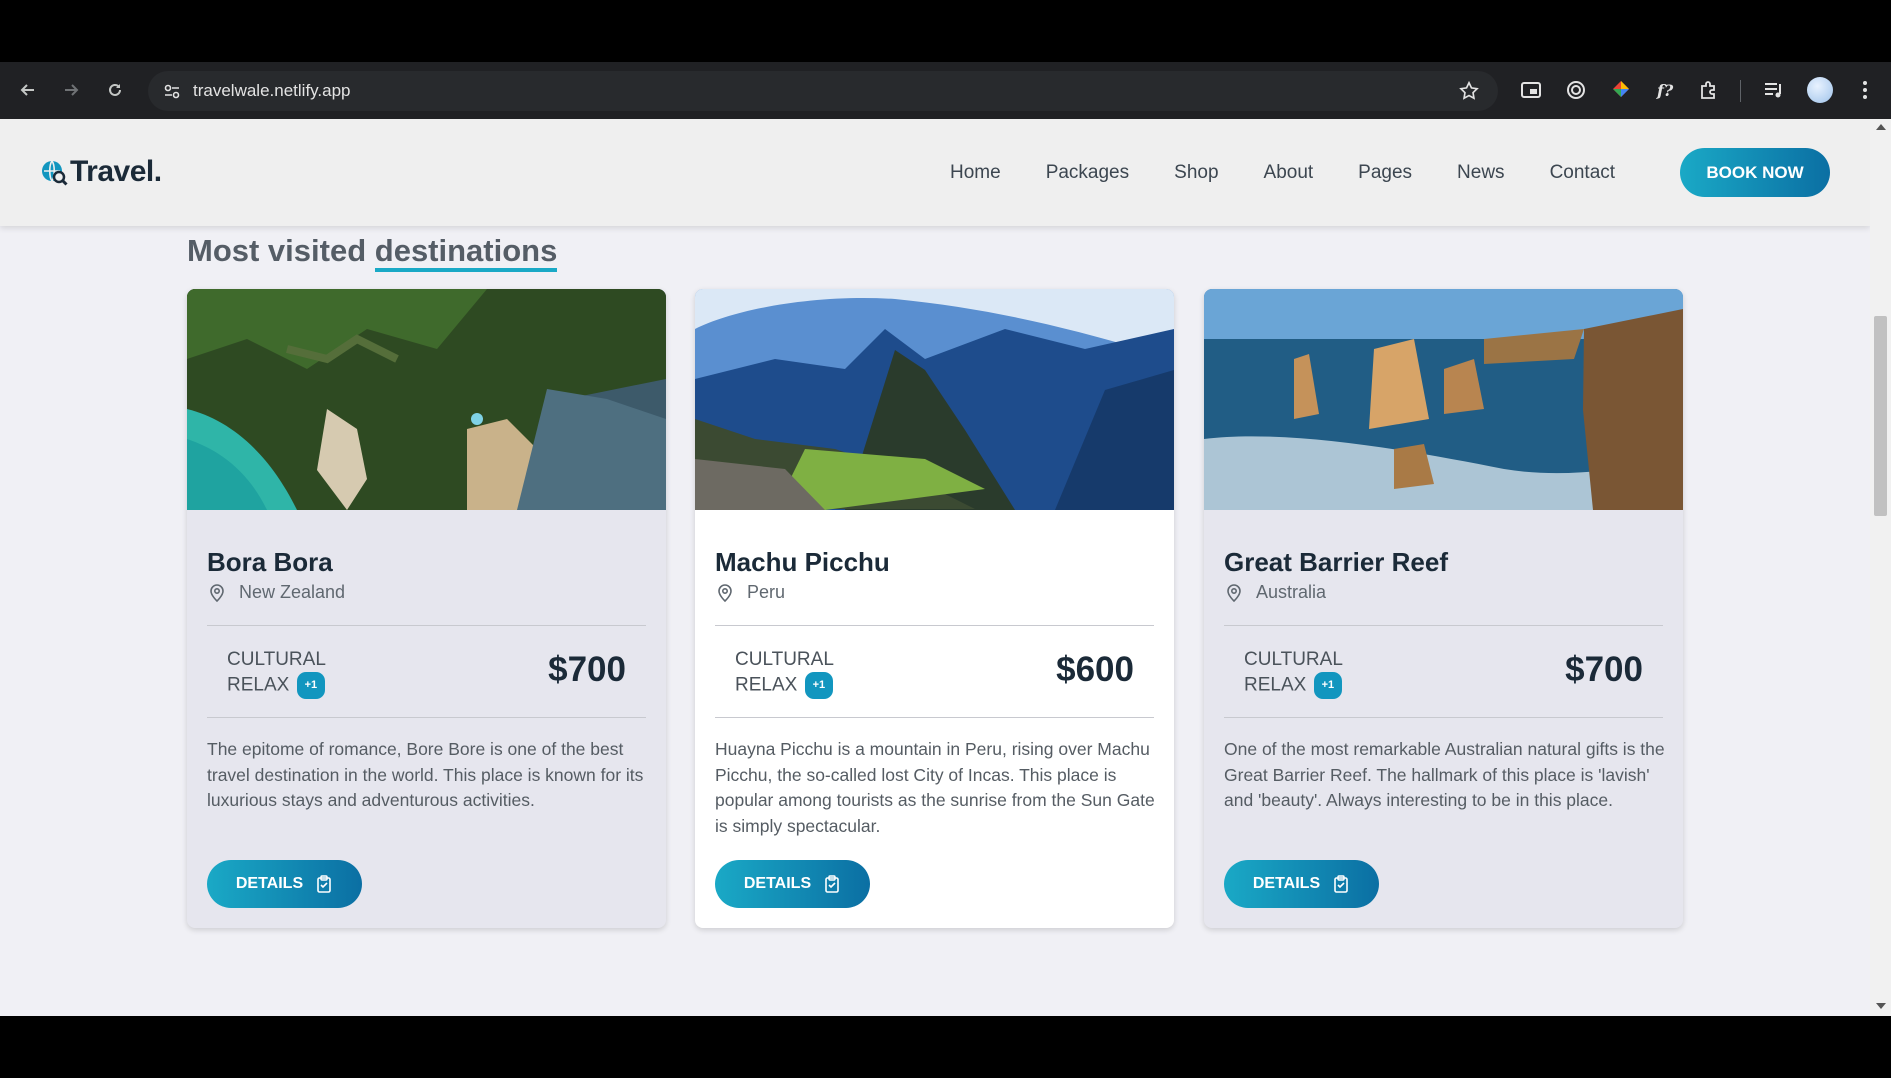  Describe the element at coordinates (1095, 669) in the screenshot. I see `card-price: $600` at that location.